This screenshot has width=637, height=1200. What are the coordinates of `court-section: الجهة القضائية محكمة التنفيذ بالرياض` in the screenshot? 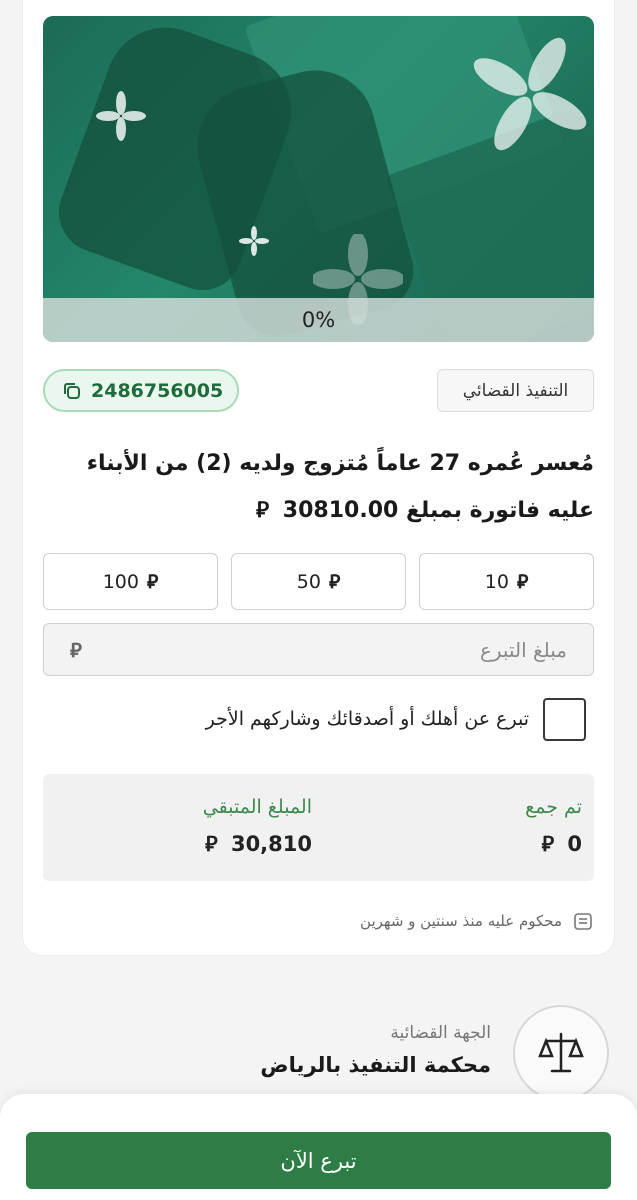 It's located at (318, 1053).